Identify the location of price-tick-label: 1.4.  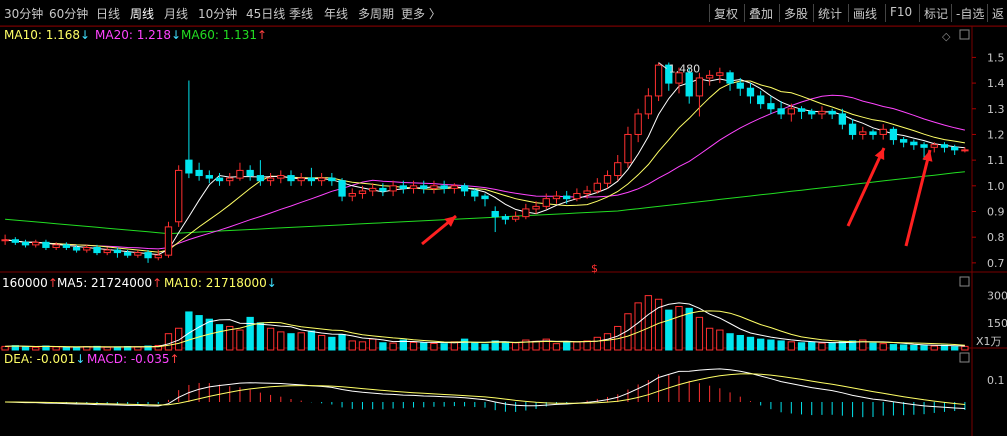
(996, 83).